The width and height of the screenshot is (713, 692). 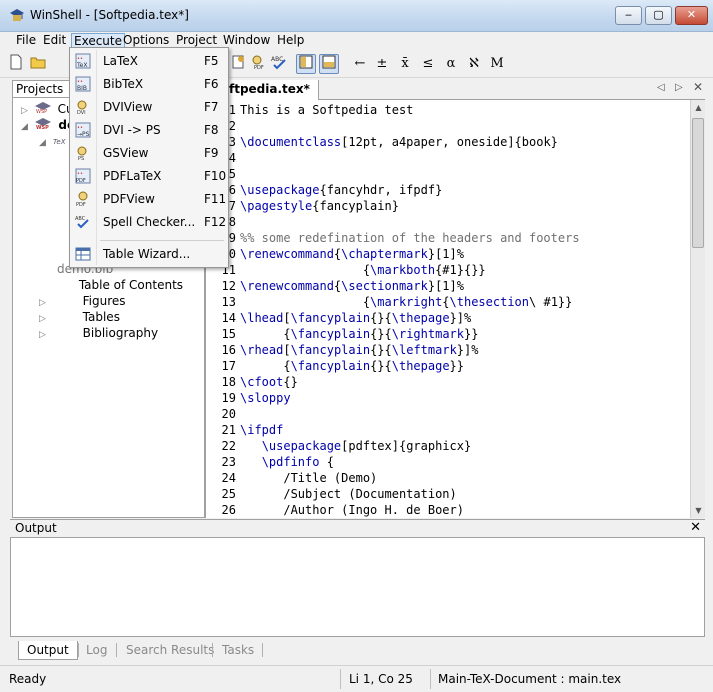 I want to click on dvi-ps-icon: ••→PS, so click(x=83, y=130).